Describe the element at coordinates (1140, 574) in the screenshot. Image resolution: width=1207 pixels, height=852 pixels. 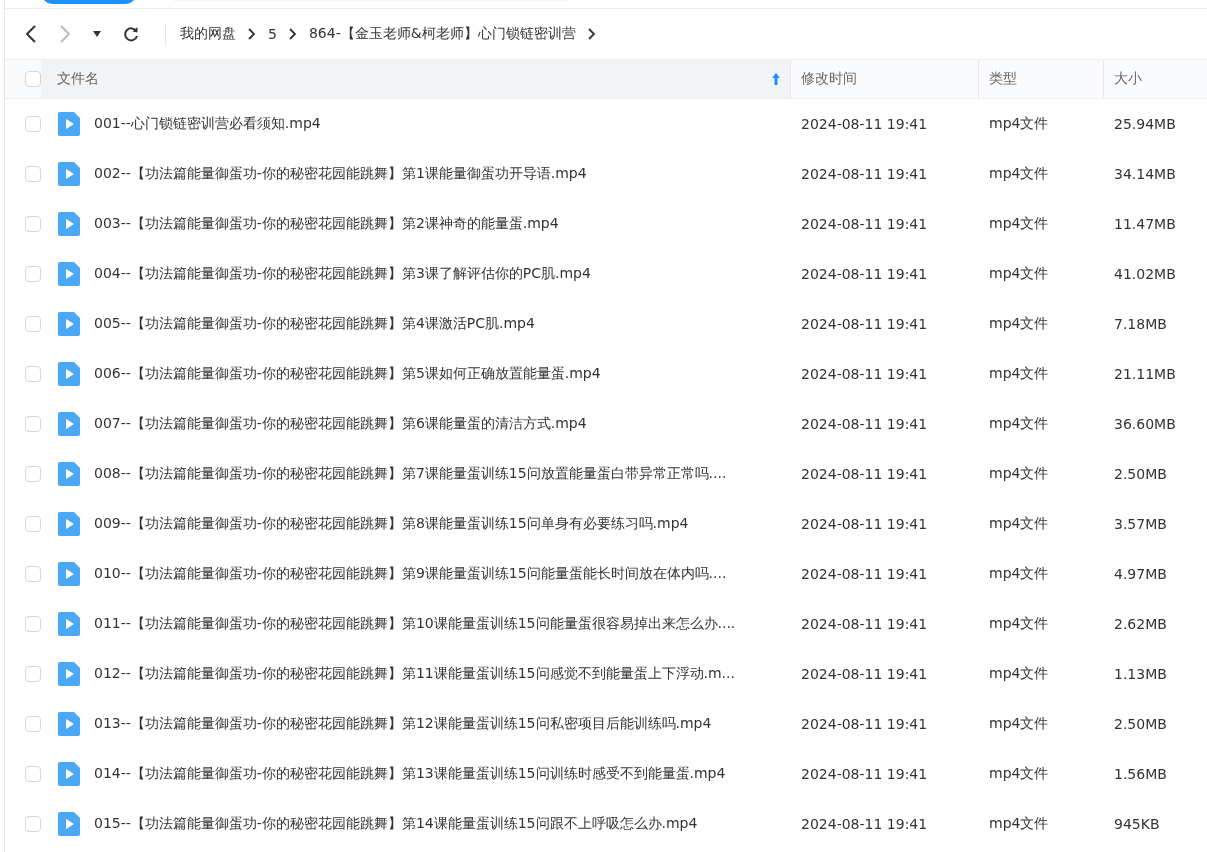
I see `file-size: 4.97MB` at that location.